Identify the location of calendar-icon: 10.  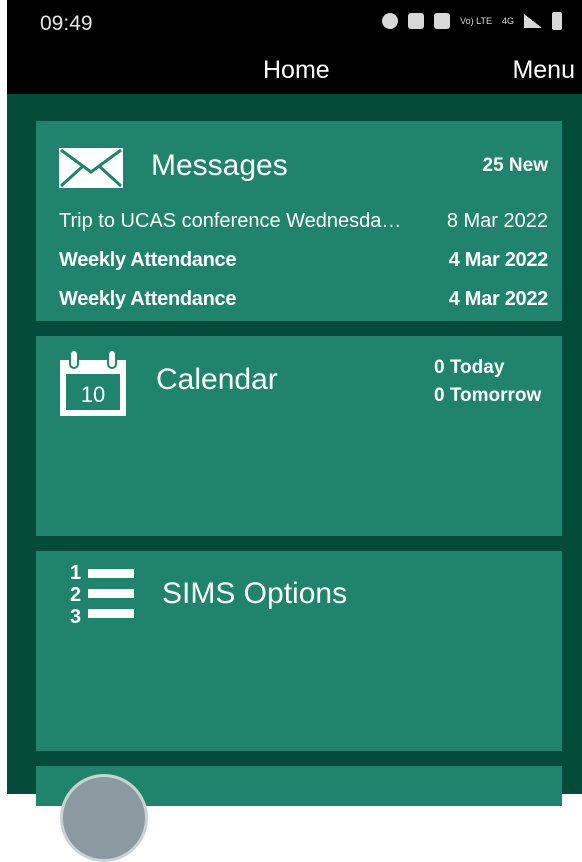
(93, 383).